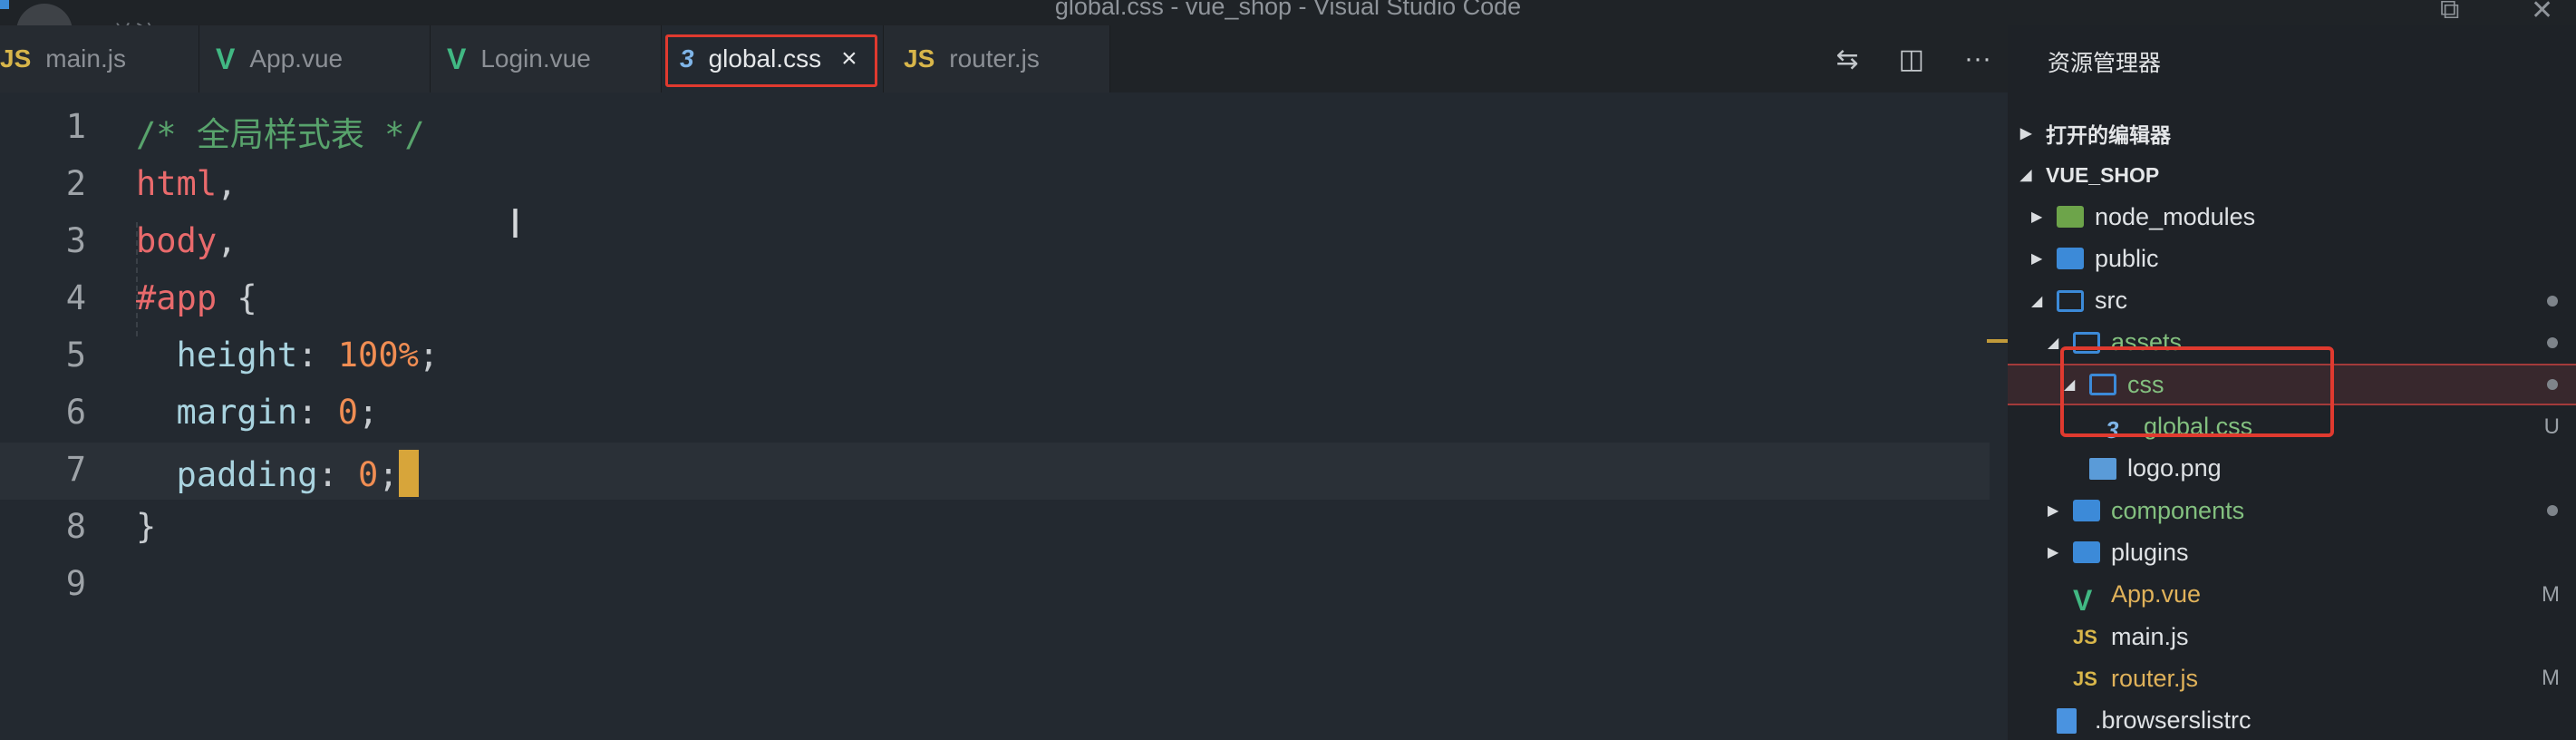 The height and width of the screenshot is (740, 2576). I want to click on tab-app-vue: V App.vue, so click(315, 59).